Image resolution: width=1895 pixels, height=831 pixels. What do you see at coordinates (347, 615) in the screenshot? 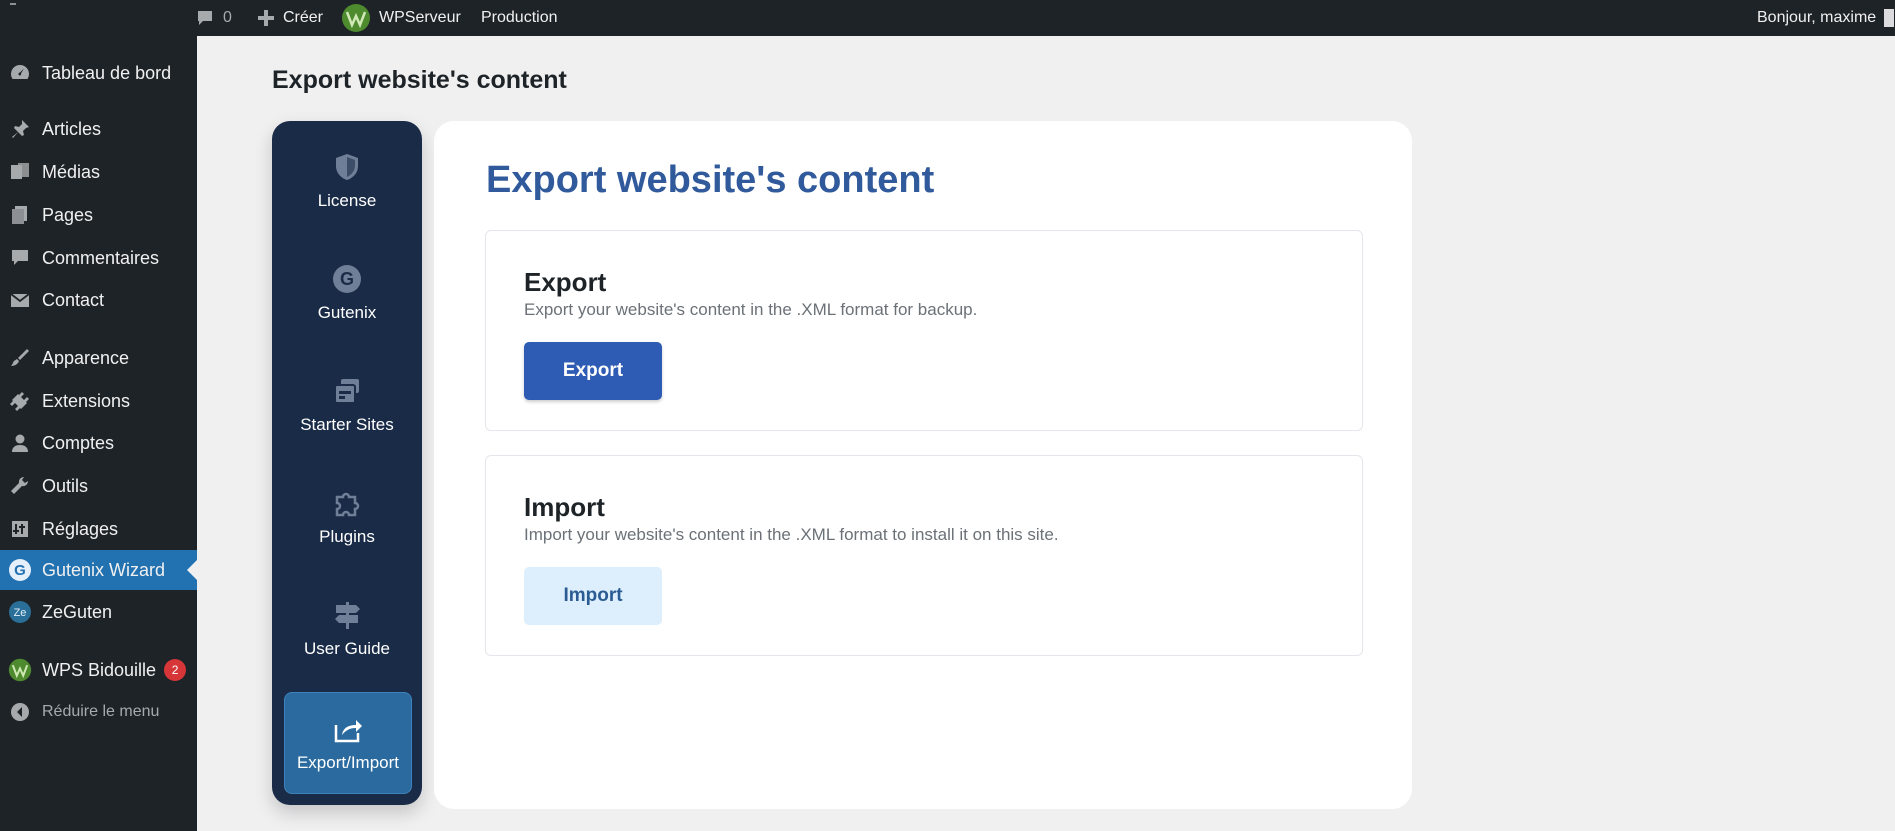
I see `signpost-icon` at bounding box center [347, 615].